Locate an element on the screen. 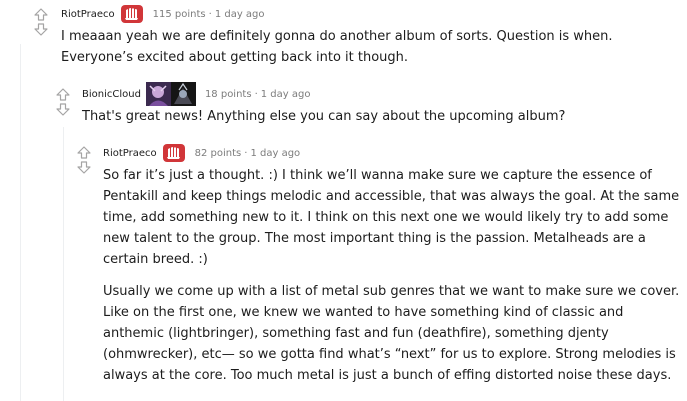  comment-author: BionicCloud is located at coordinates (111, 94).